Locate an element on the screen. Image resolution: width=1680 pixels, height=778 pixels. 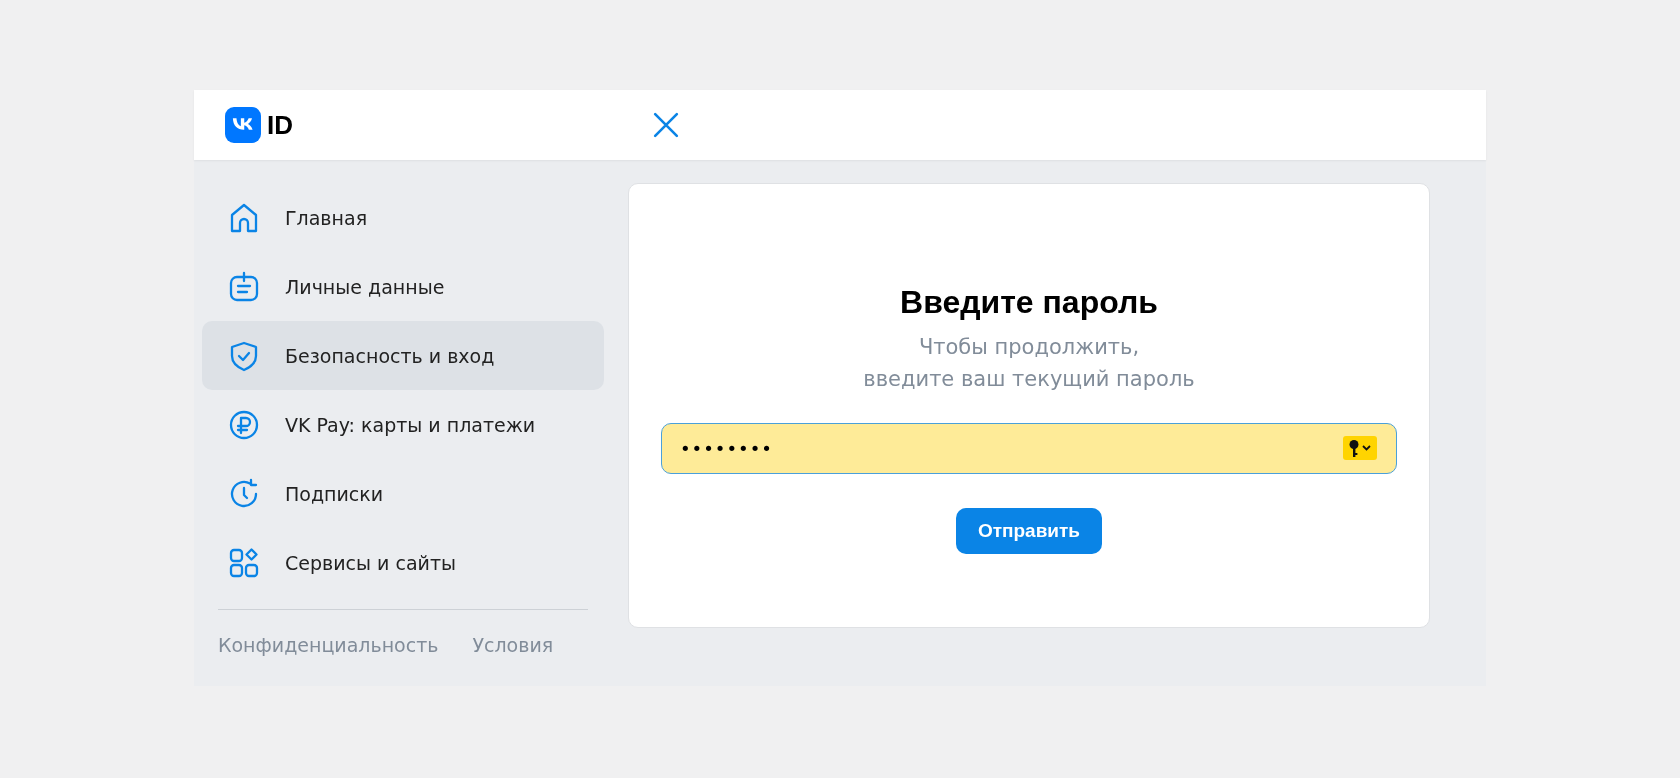
dialog-subtitle: введите ваш текущий пароль is located at coordinates (1029, 379).